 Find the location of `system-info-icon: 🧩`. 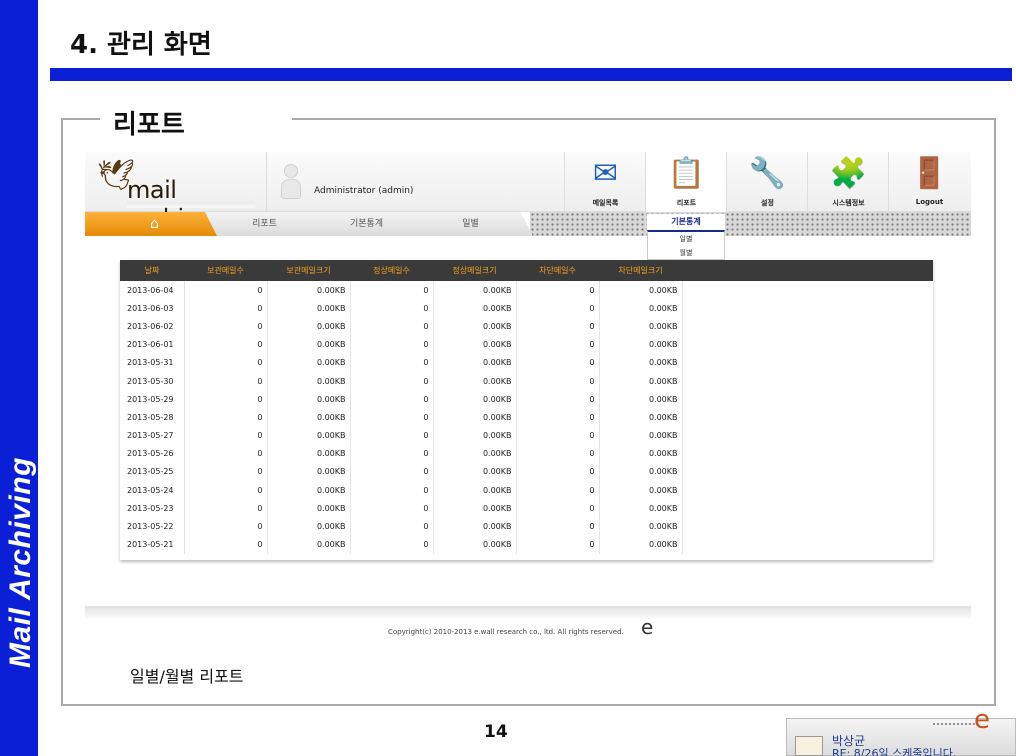

system-info-icon: 🧩 is located at coordinates (848, 173).